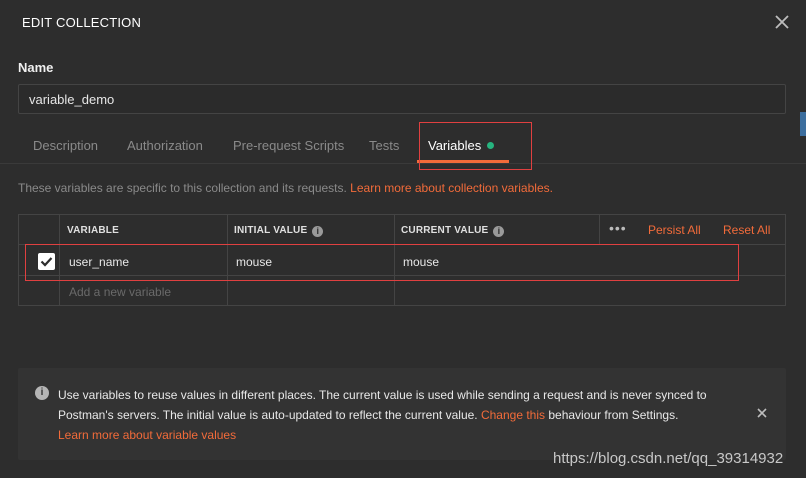 The height and width of the screenshot is (478, 806). I want to click on learn-variable-values-link: Learn more about variable values, so click(147, 435).